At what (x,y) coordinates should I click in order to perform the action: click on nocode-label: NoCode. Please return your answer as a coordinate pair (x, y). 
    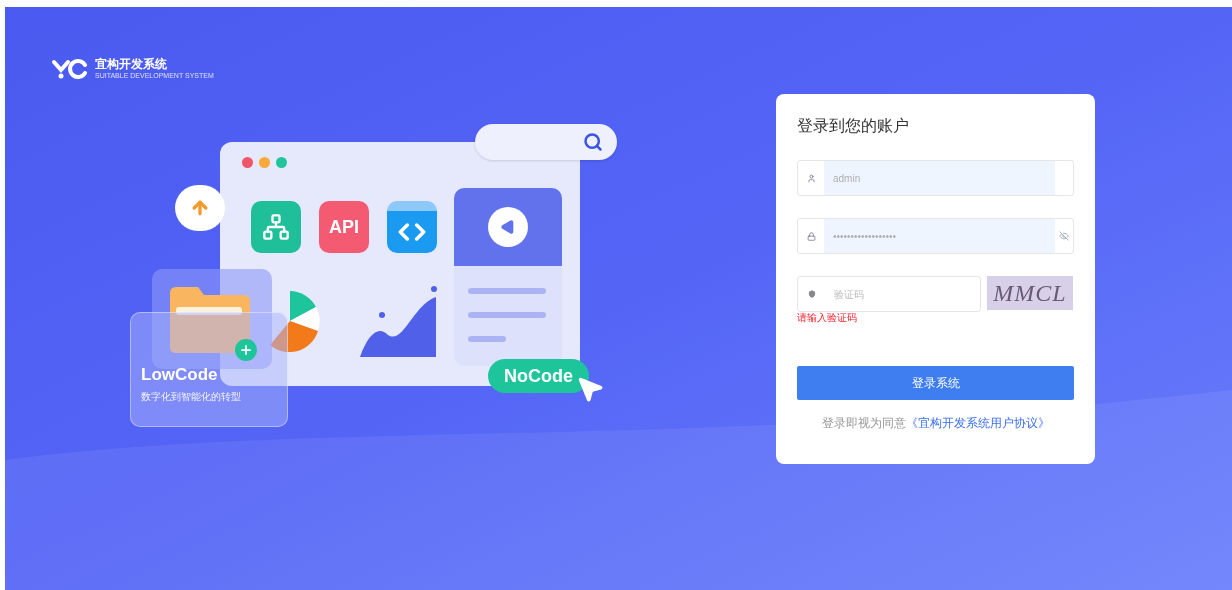
    Looking at the image, I should click on (538, 376).